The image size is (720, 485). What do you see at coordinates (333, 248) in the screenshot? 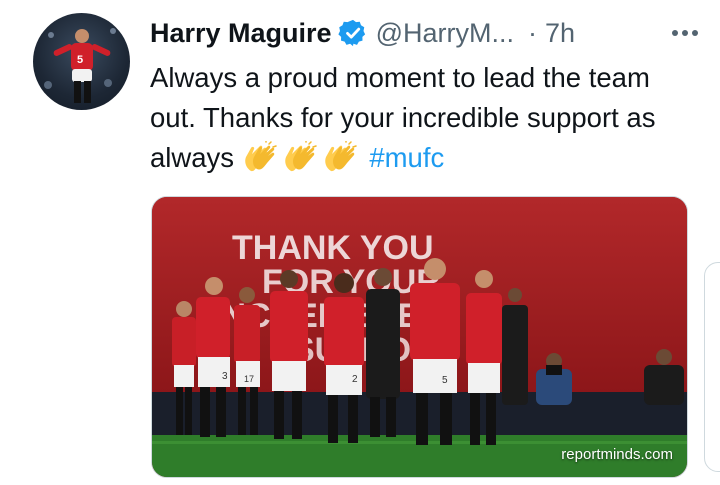
I see `banner-line-1: THANK YOU` at bounding box center [333, 248].